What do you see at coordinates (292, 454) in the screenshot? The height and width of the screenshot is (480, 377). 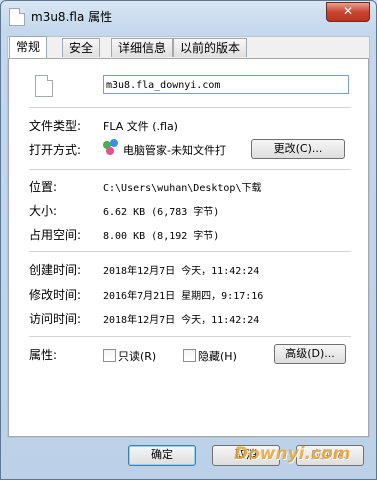 I see `watermark: Downyi.com` at bounding box center [292, 454].